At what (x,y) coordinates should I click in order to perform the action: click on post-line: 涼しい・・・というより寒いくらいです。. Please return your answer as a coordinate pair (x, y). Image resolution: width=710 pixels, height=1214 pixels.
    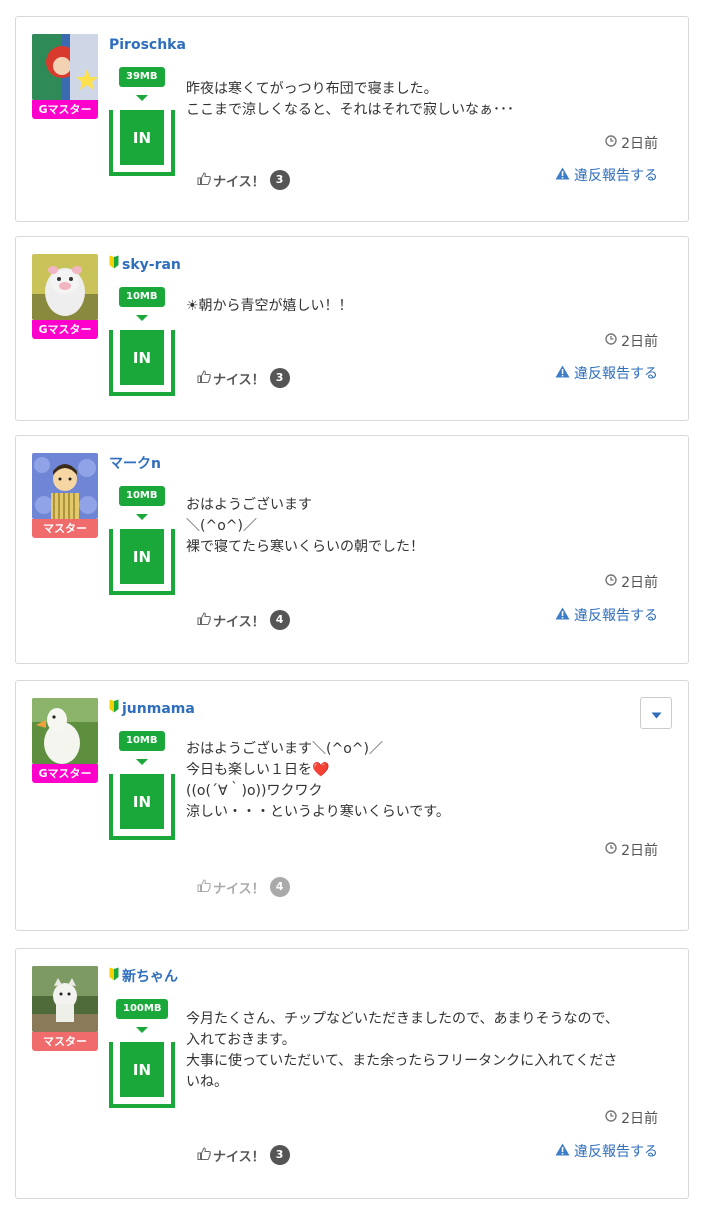
    Looking at the image, I should click on (318, 812).